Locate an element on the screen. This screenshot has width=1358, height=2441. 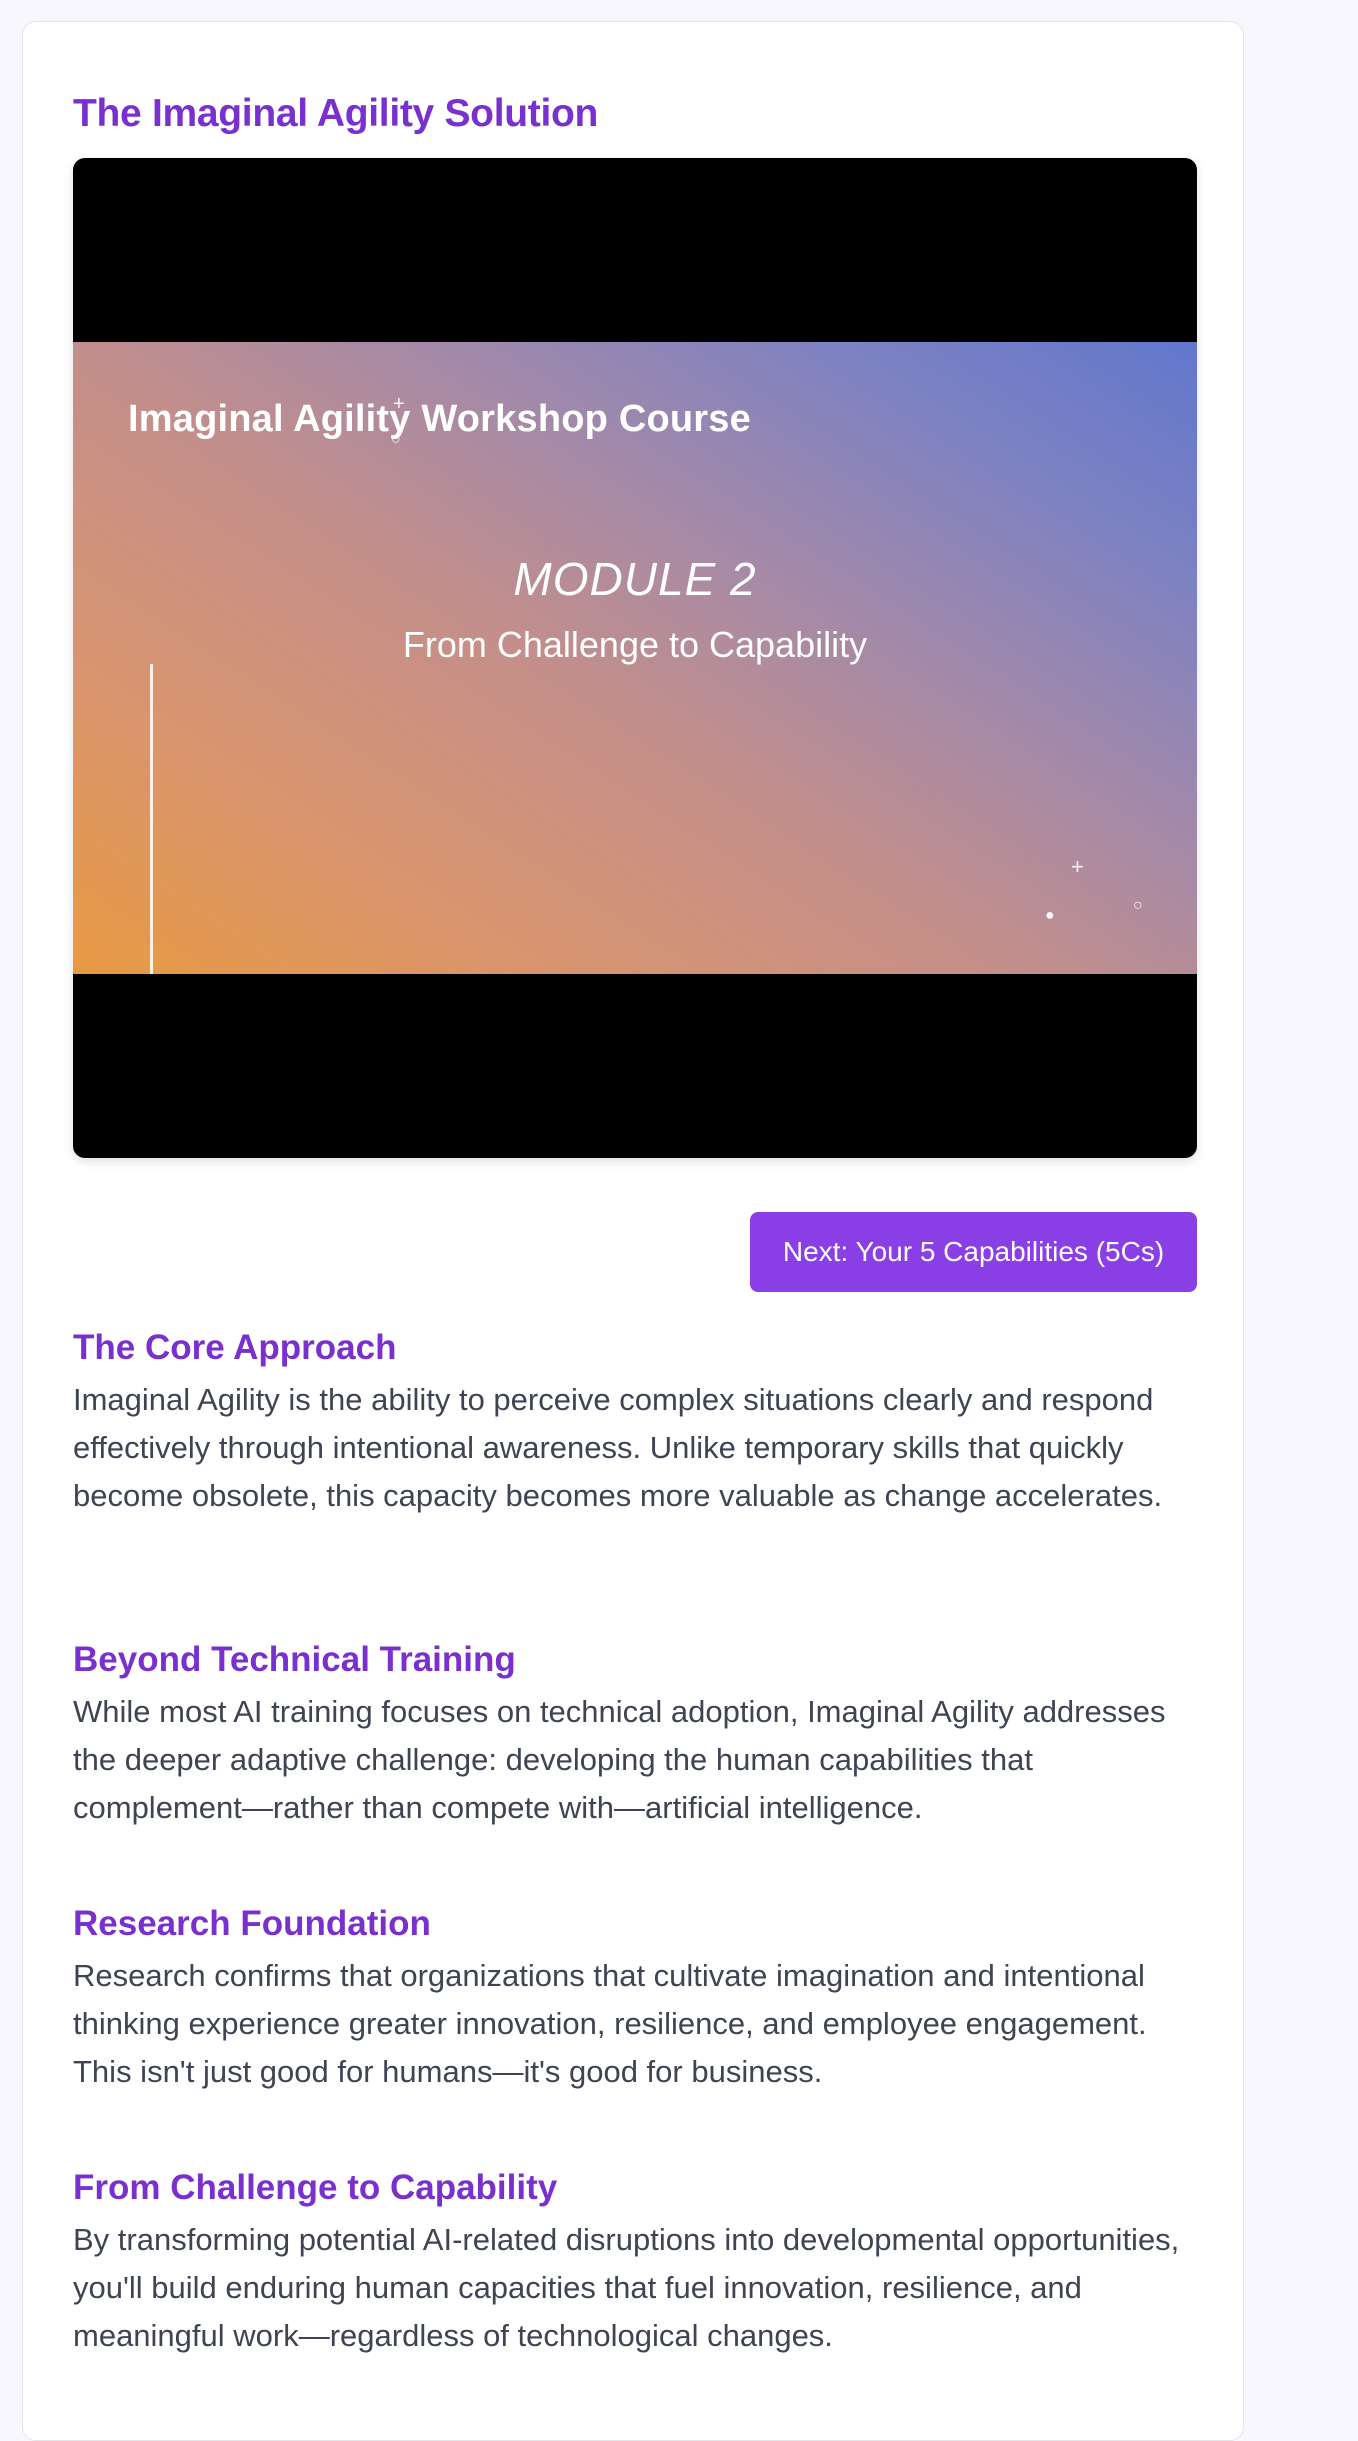
section-heading-core-approach: The Core Approach is located at coordinates (235, 1347).